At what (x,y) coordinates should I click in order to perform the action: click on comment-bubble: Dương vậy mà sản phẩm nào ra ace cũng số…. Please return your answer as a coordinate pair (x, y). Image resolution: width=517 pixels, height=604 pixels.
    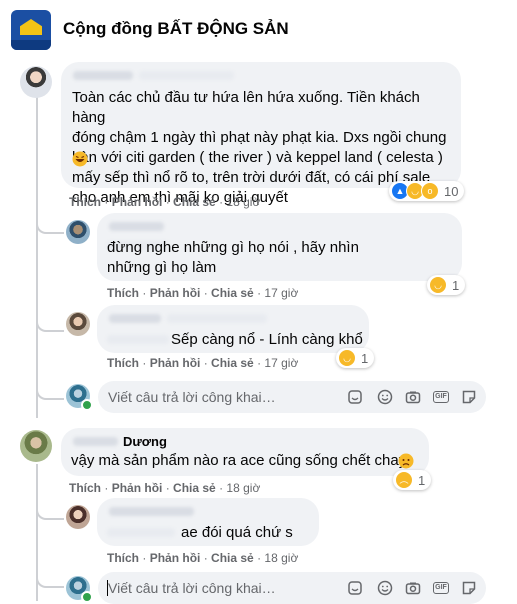
    Looking at the image, I should click on (245, 452).